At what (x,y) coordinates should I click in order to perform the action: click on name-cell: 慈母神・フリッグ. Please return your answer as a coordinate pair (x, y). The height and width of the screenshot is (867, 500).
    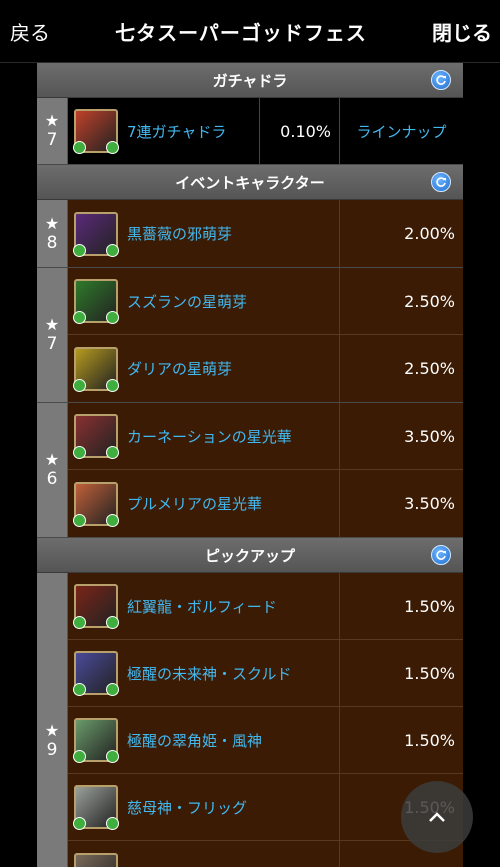
    Looking at the image, I should click on (204, 807).